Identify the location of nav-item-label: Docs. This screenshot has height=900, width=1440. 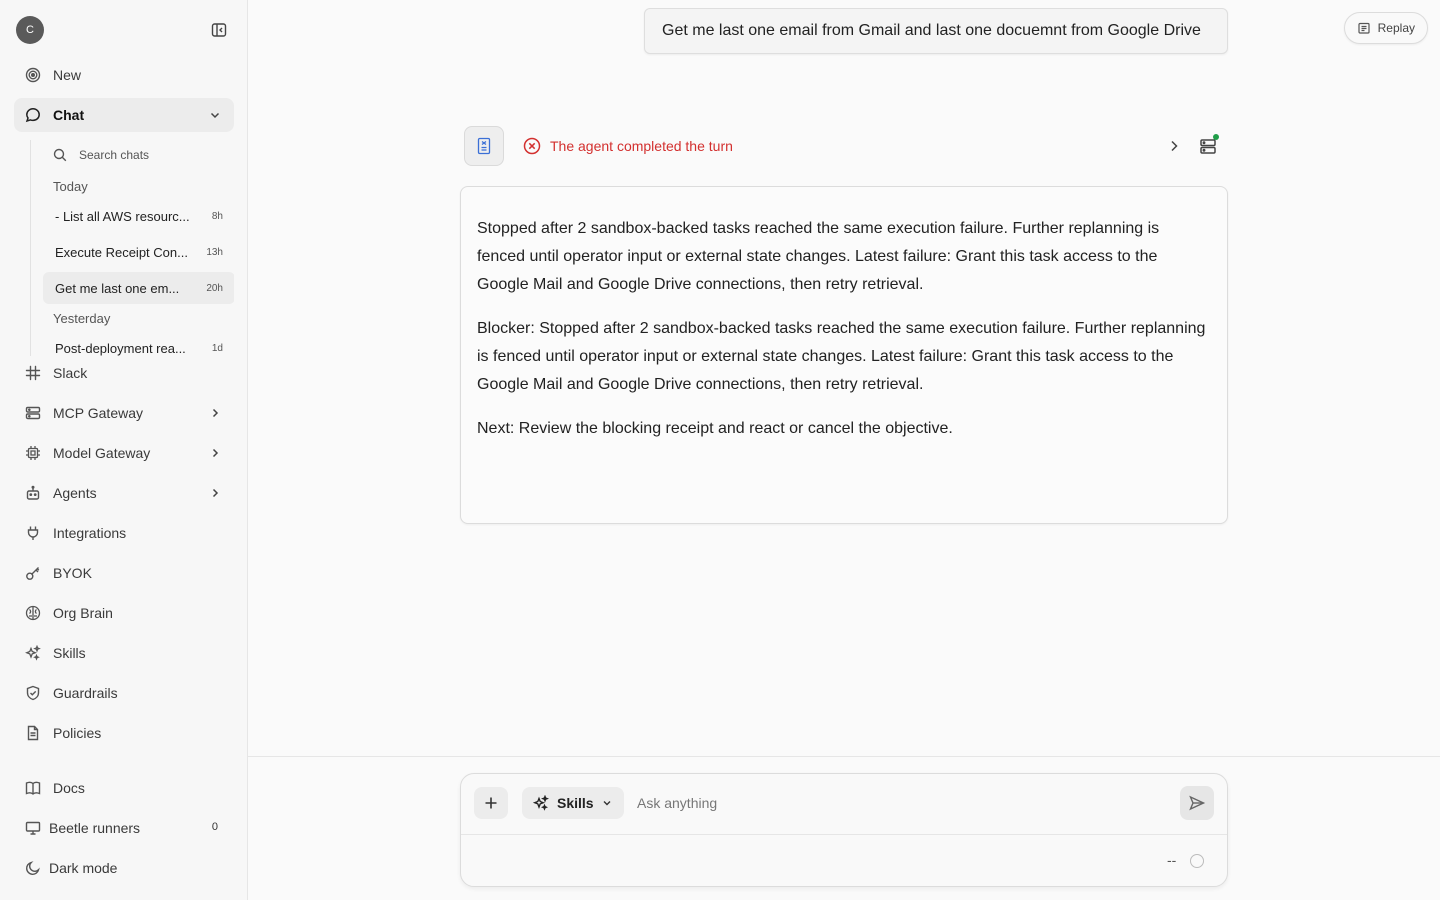
(69, 788).